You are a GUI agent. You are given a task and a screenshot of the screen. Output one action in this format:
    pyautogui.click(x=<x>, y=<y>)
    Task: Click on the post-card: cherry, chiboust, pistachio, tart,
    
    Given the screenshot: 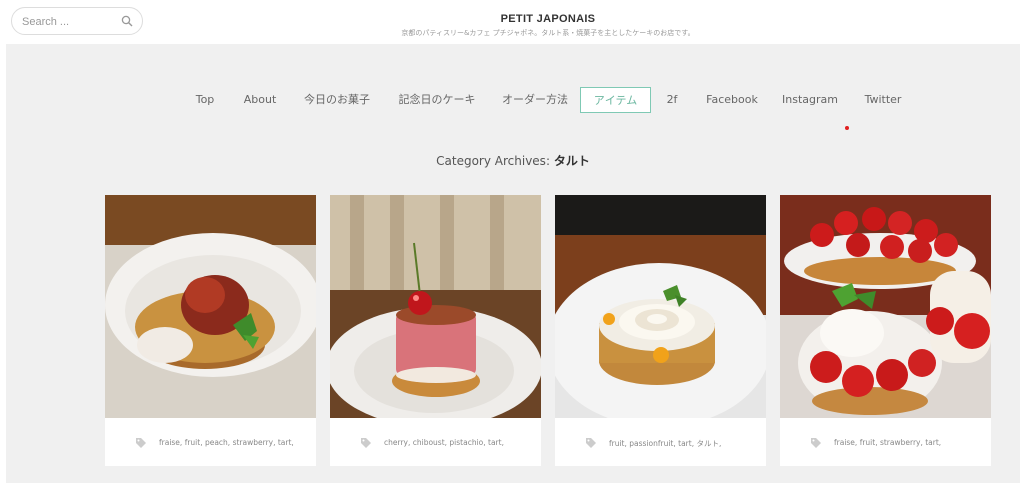 What is the action you would take?
    pyautogui.click(x=435, y=330)
    